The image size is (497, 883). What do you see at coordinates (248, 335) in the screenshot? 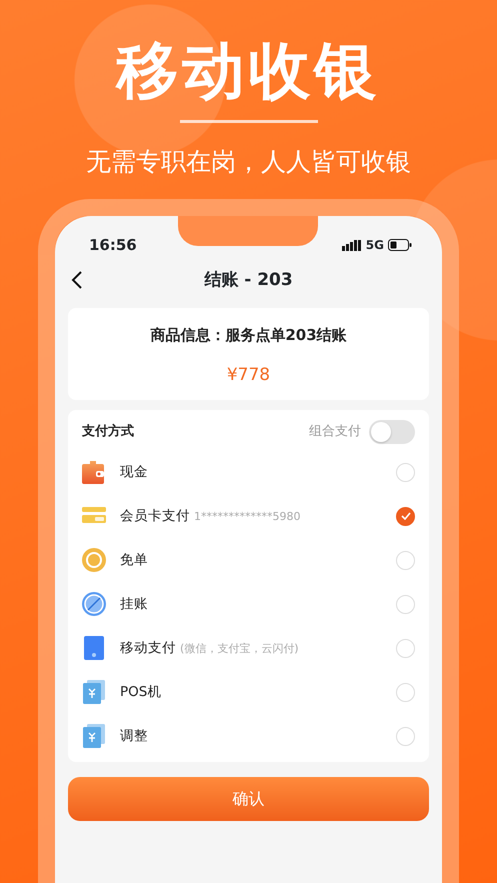
I see `order-info: 商品信息：服务点单203结账` at bounding box center [248, 335].